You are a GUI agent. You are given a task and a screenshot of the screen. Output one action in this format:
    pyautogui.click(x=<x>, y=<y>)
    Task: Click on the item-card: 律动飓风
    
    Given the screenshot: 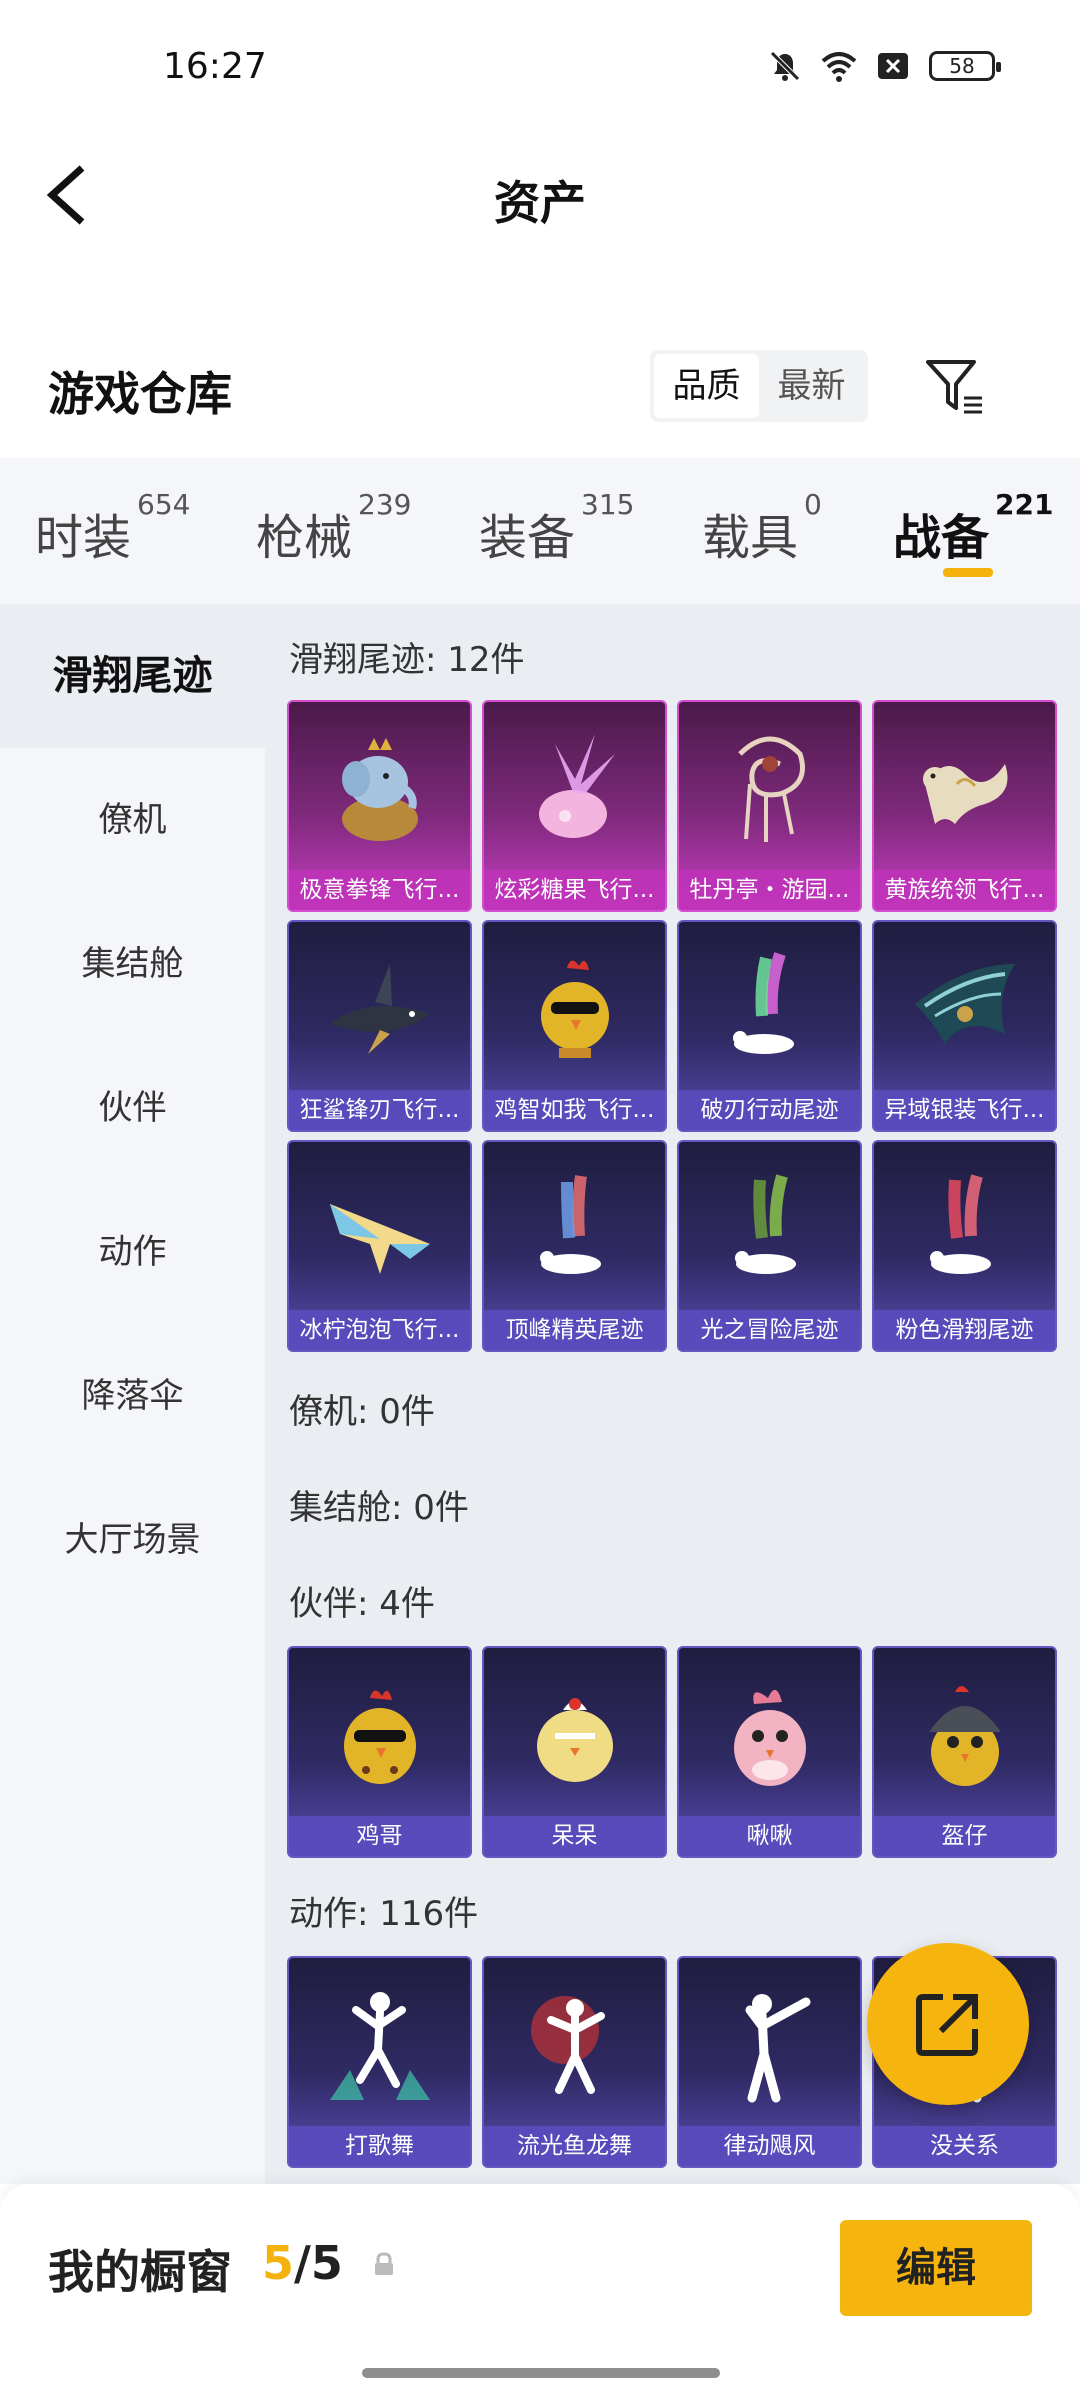 What is the action you would take?
    pyautogui.click(x=769, y=2062)
    